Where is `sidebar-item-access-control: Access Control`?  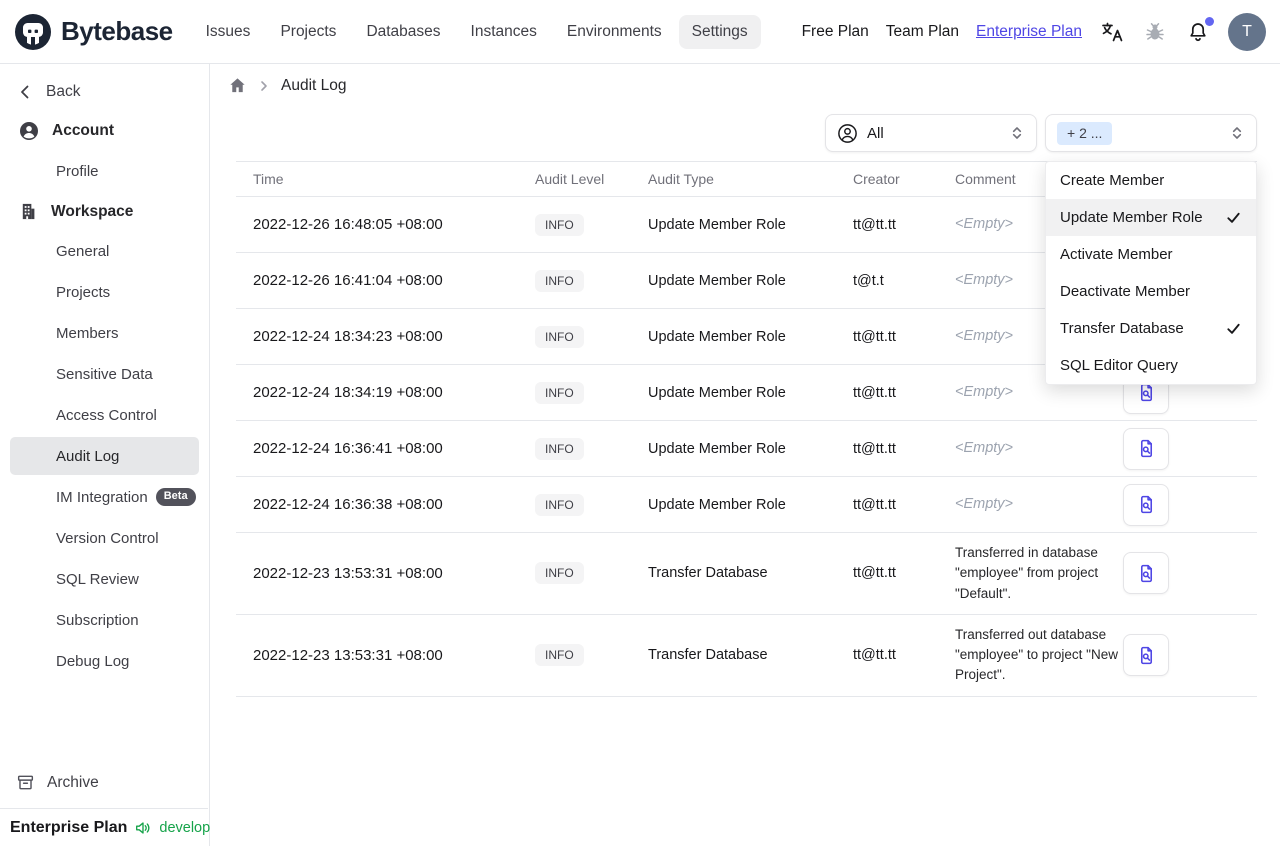
sidebar-item-access-control: Access Control is located at coordinates (104, 415).